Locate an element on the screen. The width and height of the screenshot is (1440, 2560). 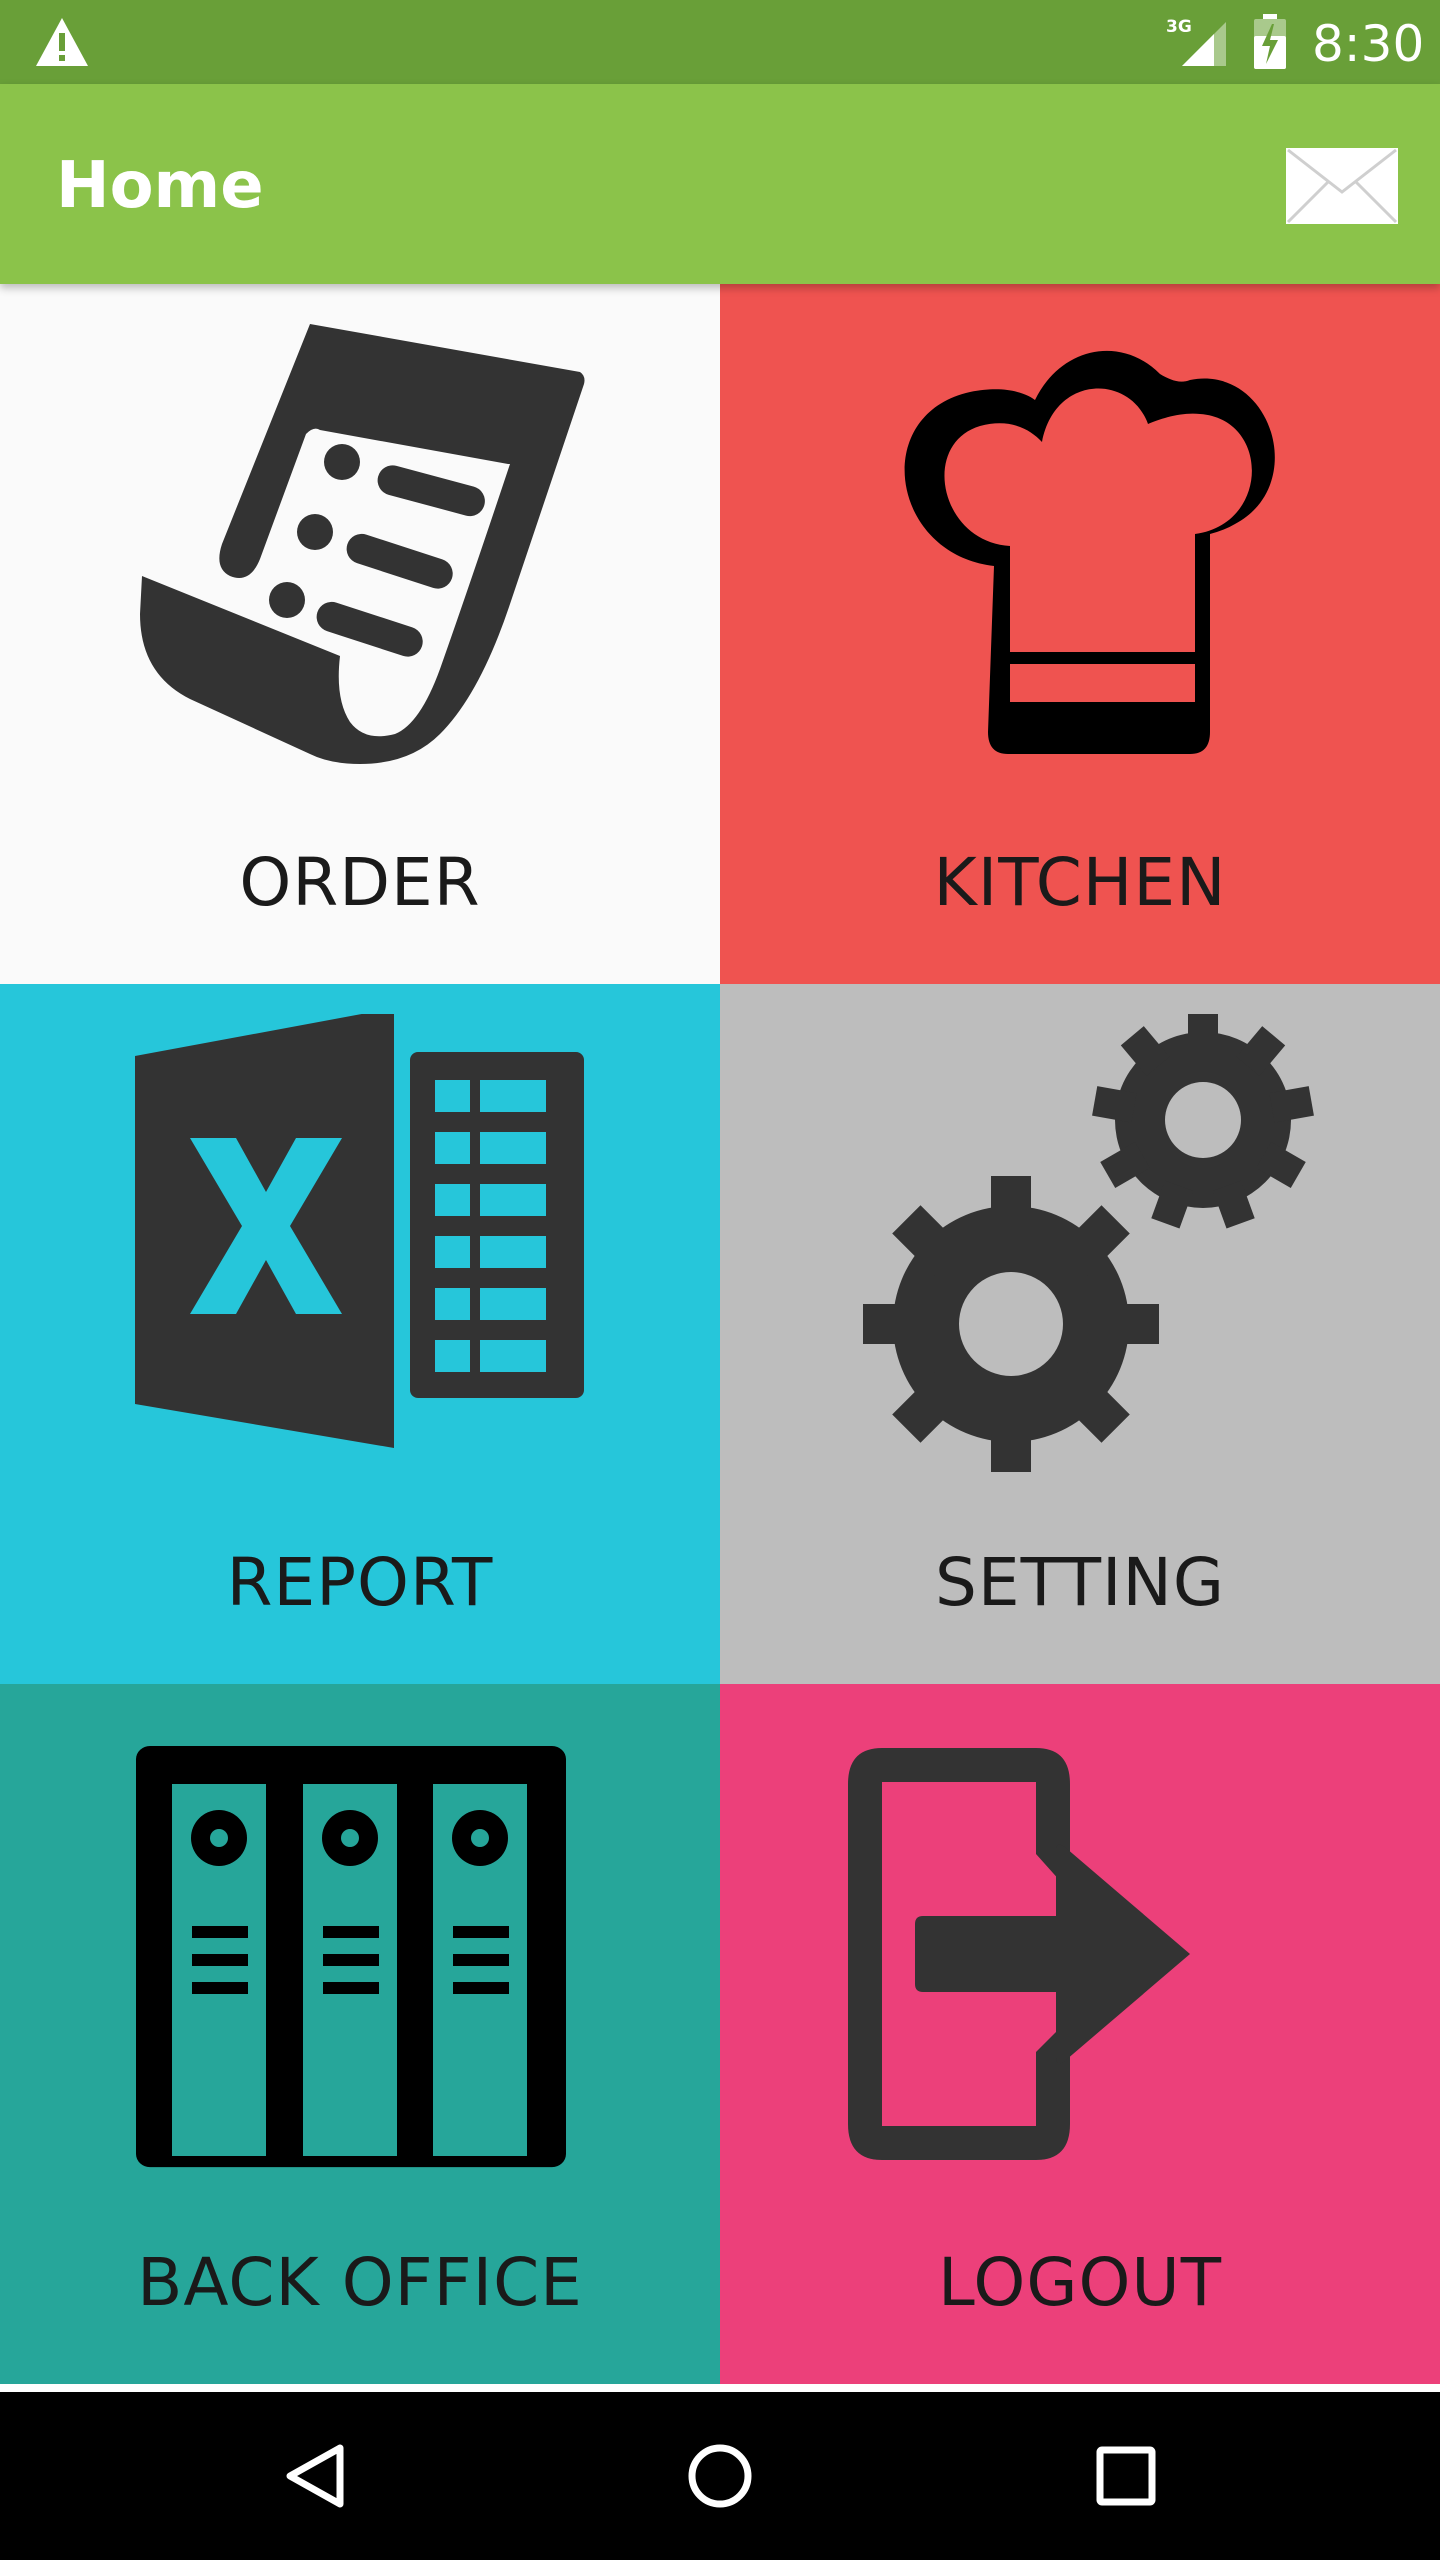
receipt-icon is located at coordinates (362, 544).